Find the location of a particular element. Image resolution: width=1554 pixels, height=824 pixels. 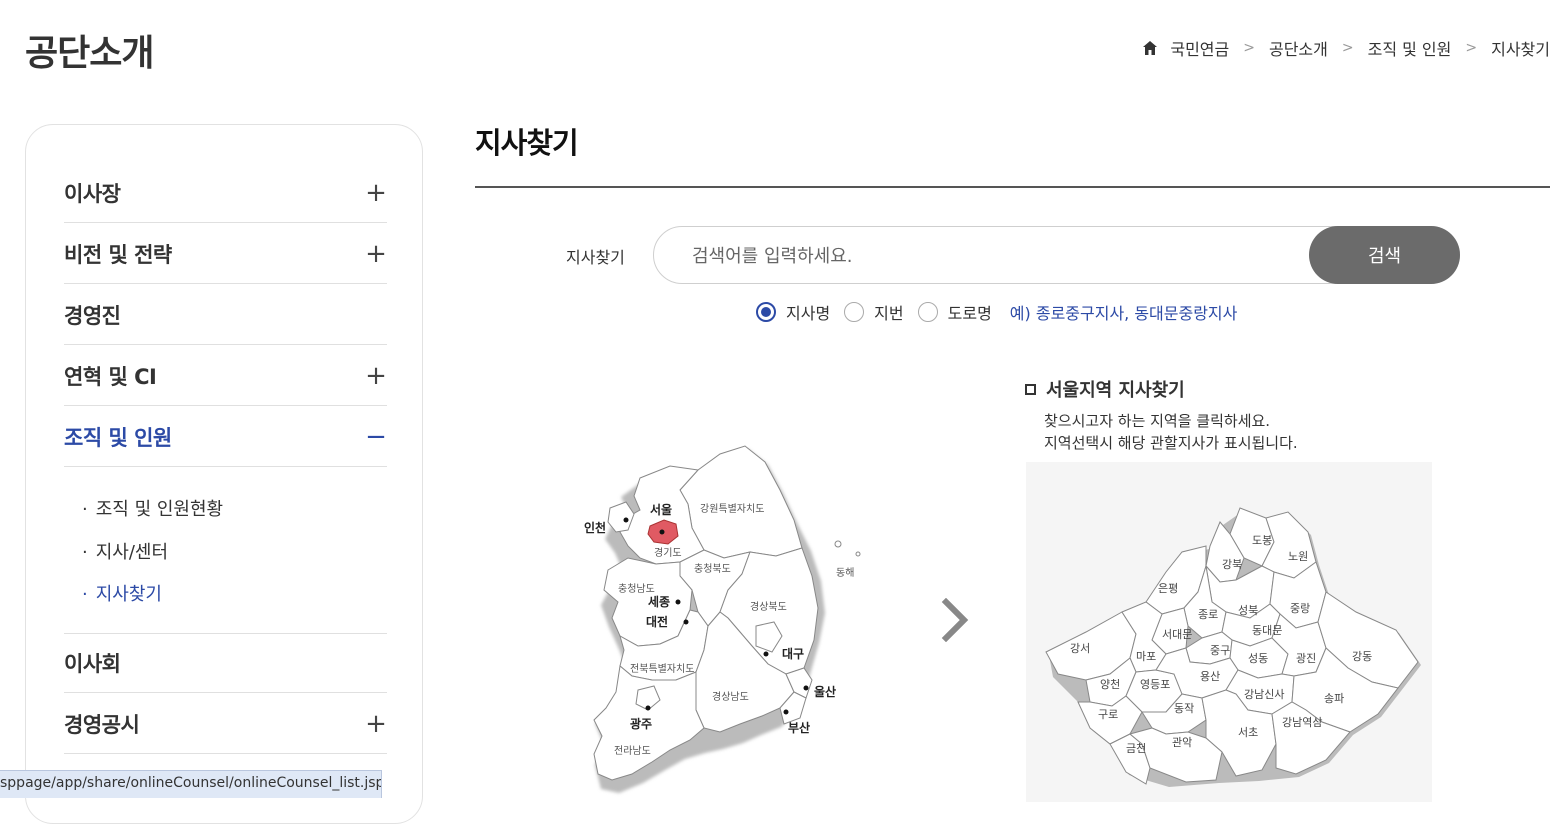

seoul-label-geumcheon: 금천 is located at coordinates (1136, 748).